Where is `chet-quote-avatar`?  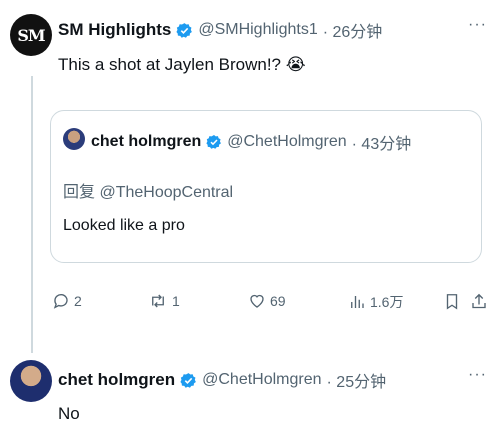
chet-quote-avatar is located at coordinates (74, 139).